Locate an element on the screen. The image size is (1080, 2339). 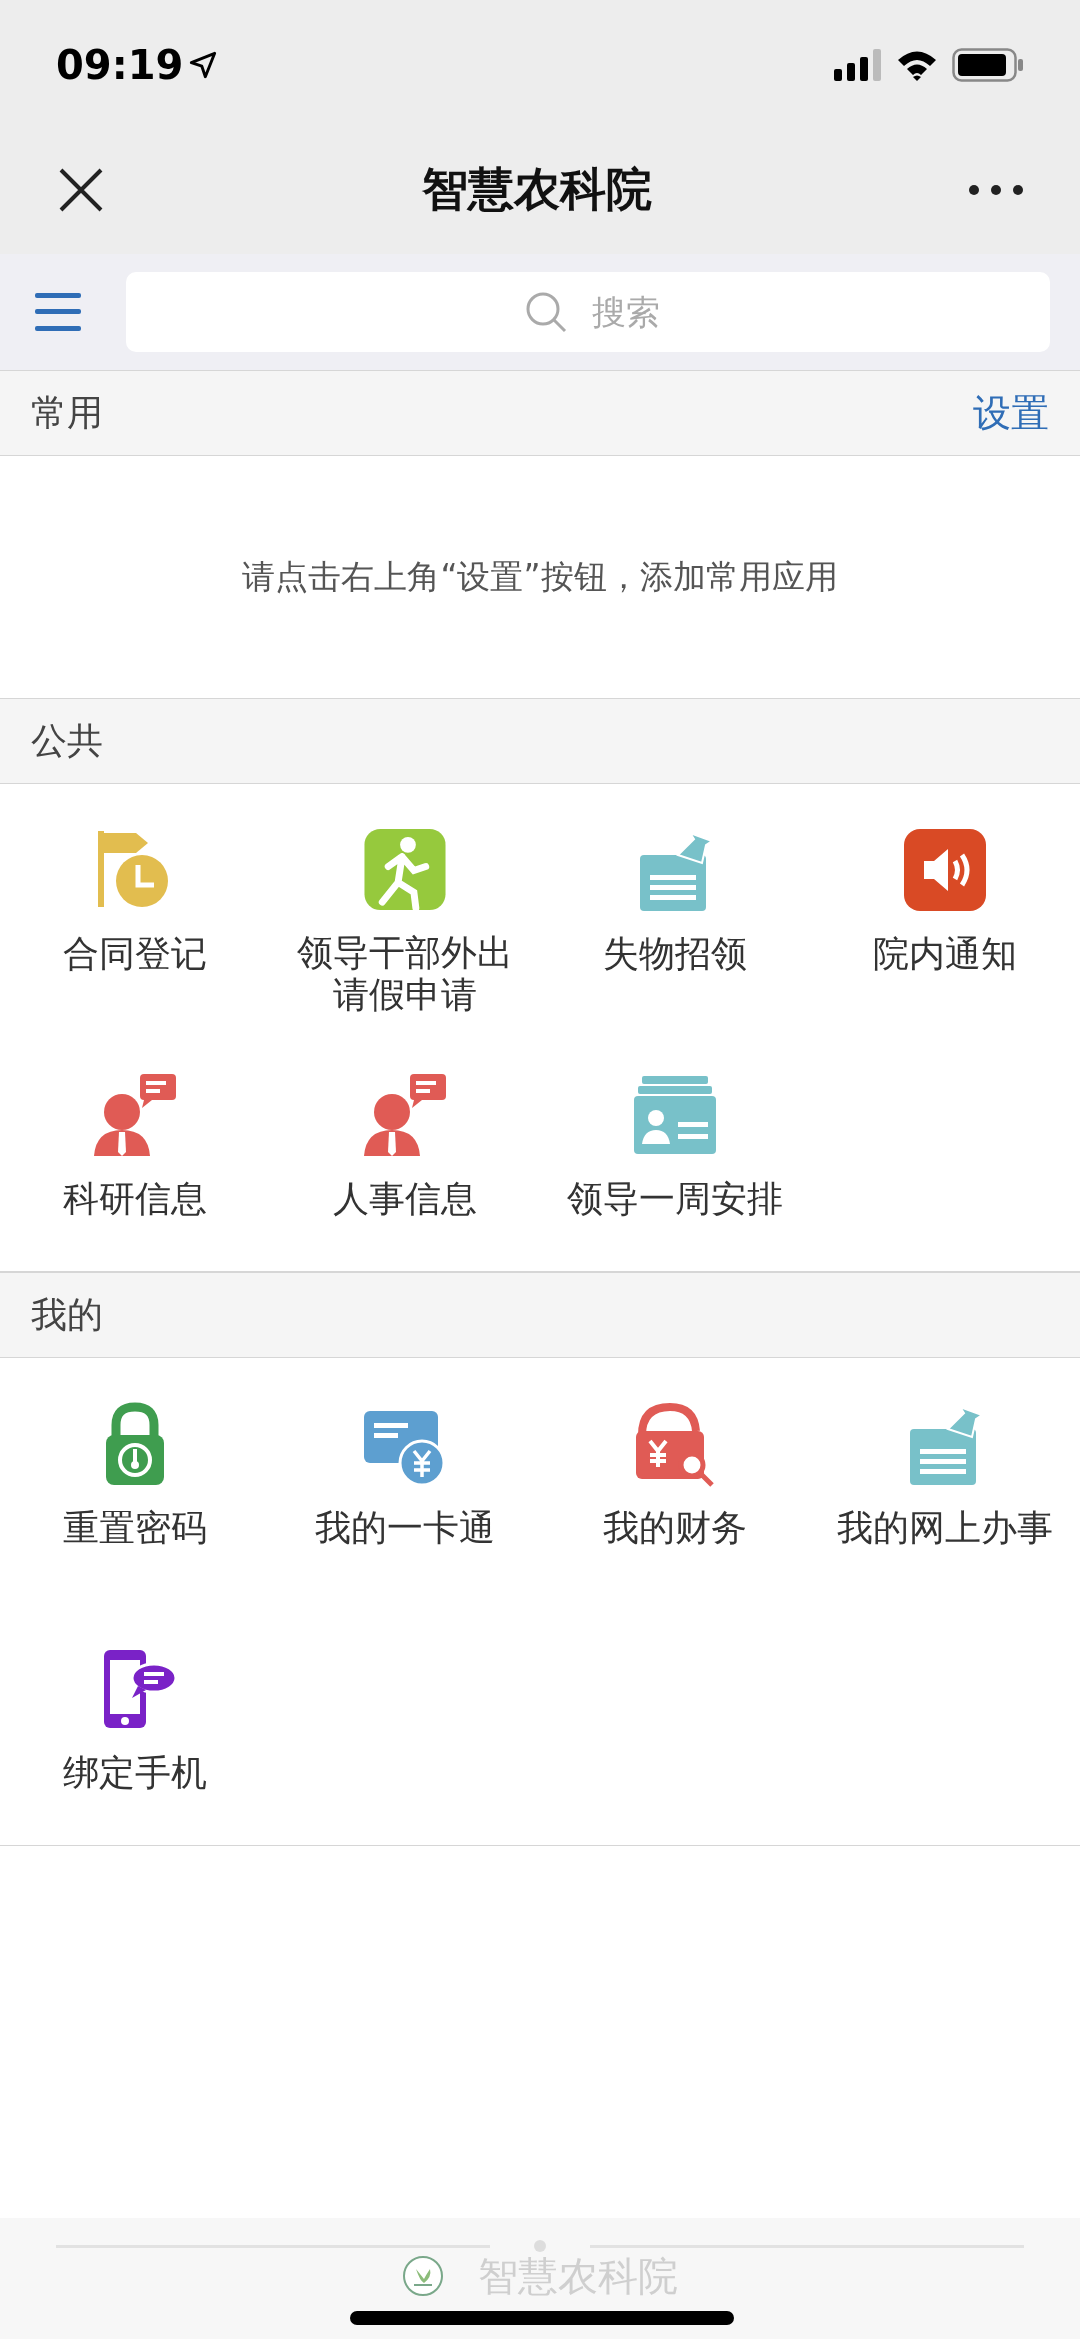
more-icon is located at coordinates (996, 189).